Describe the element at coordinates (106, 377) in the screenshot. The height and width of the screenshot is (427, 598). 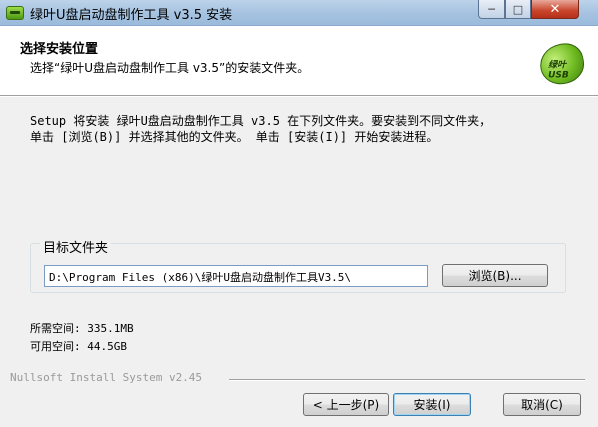
I see `branding-text: Nullsoft Install System v2.45` at that location.